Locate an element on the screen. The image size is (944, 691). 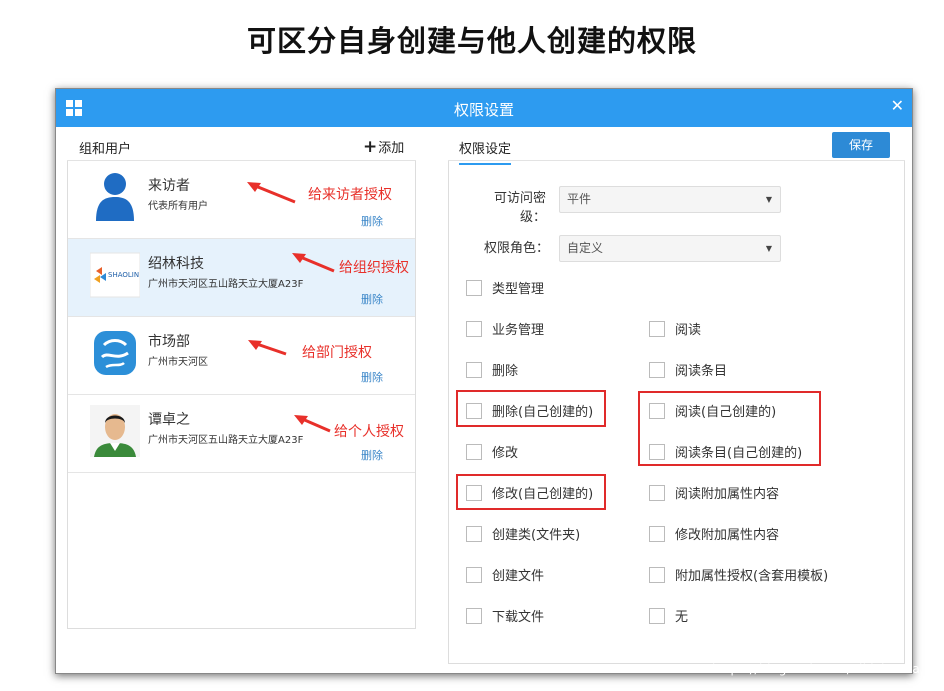
checkbox-type-manage: 类型管理 is located at coordinates (505, 287).